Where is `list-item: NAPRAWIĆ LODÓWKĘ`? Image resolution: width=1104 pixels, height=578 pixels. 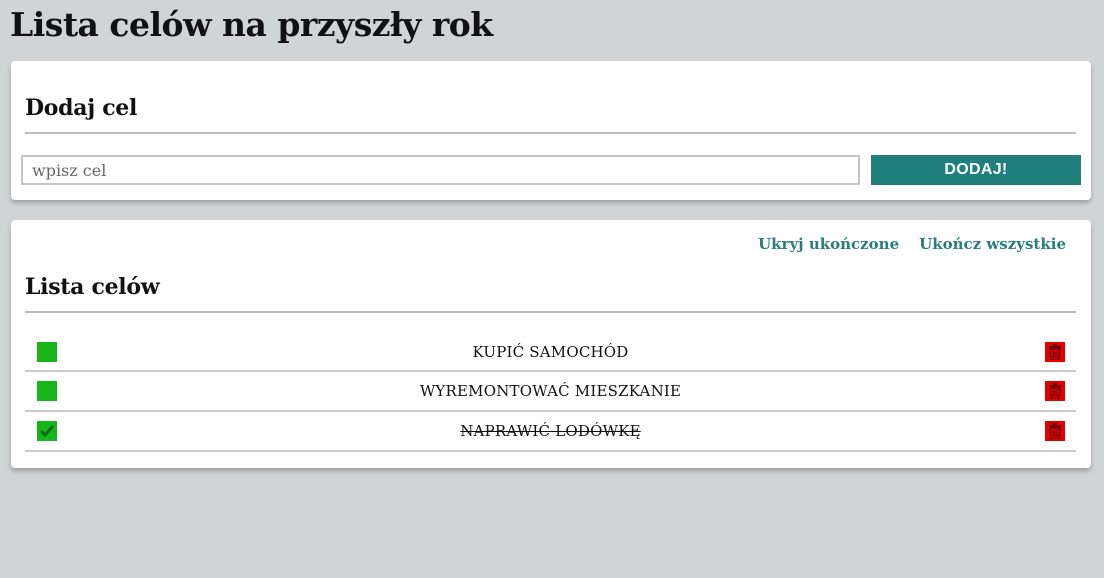
list-item: NAPRAWIĆ LODÓWKĘ is located at coordinates (550, 432).